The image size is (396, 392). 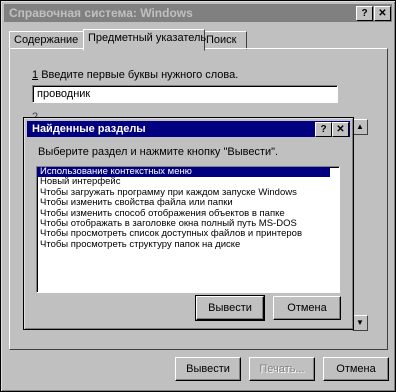 I want to click on keyword-input: проводник, so click(x=185, y=94).